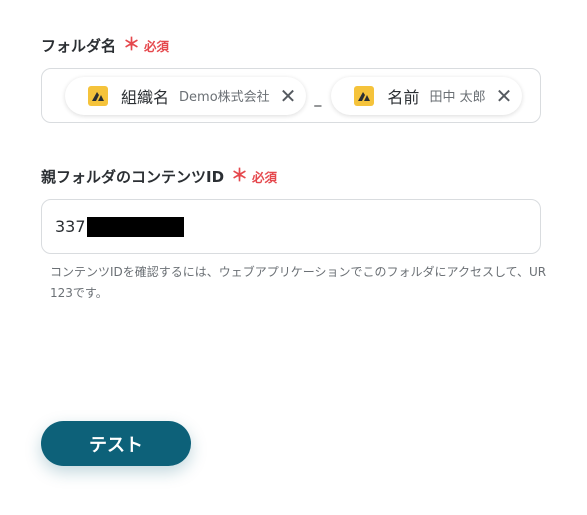 The image size is (587, 515). What do you see at coordinates (145, 97) in the screenshot?
I see `chip-name: 組織名` at bounding box center [145, 97].